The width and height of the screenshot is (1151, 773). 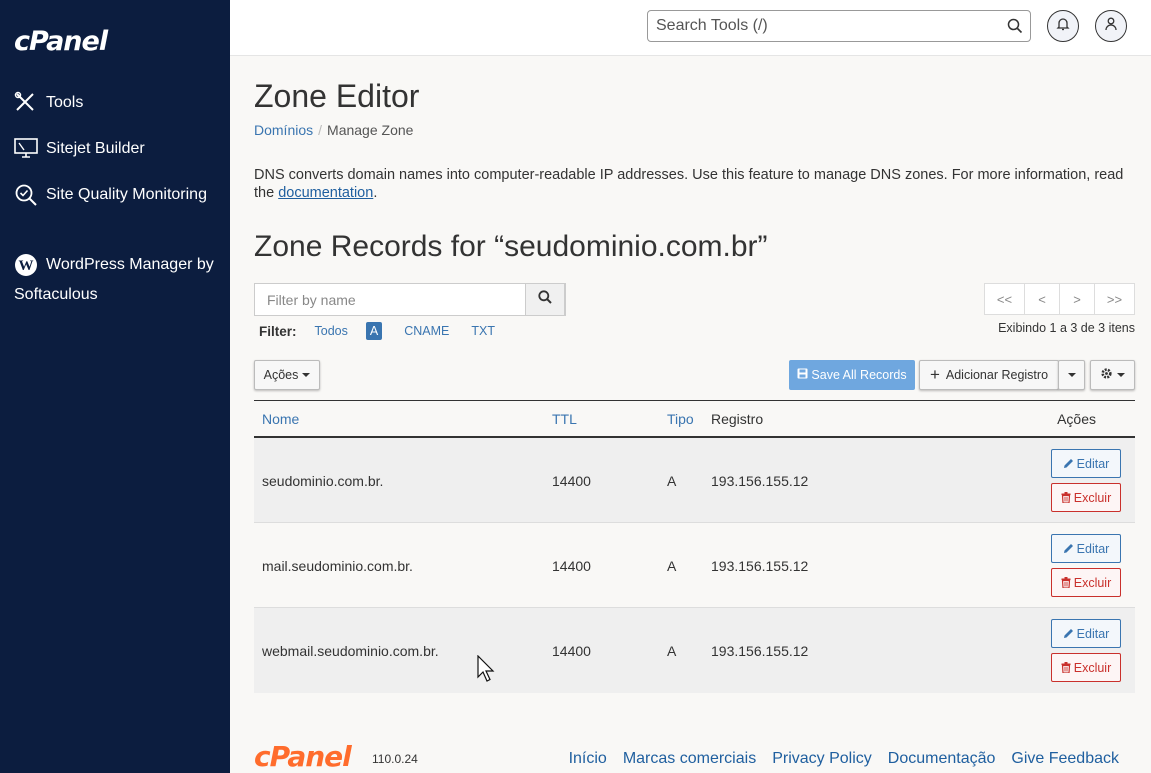 What do you see at coordinates (26, 149) in the screenshot?
I see `monitor-icon` at bounding box center [26, 149].